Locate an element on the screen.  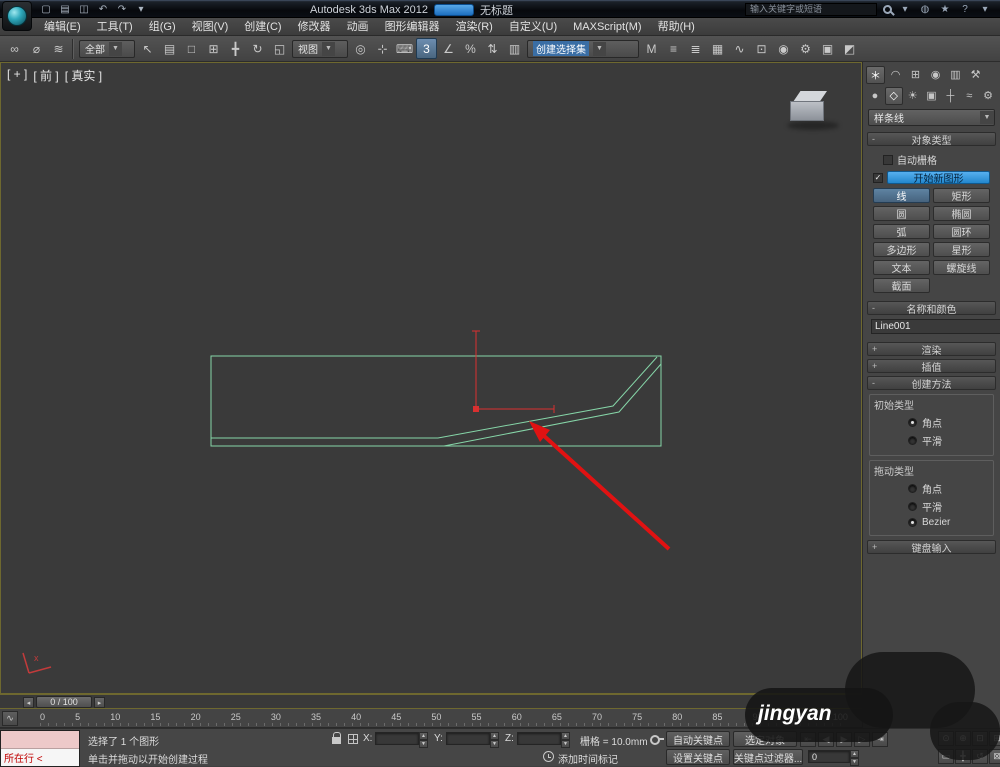
maxscript-mini-listener: 所在行 < is located at coordinates (40, 748).